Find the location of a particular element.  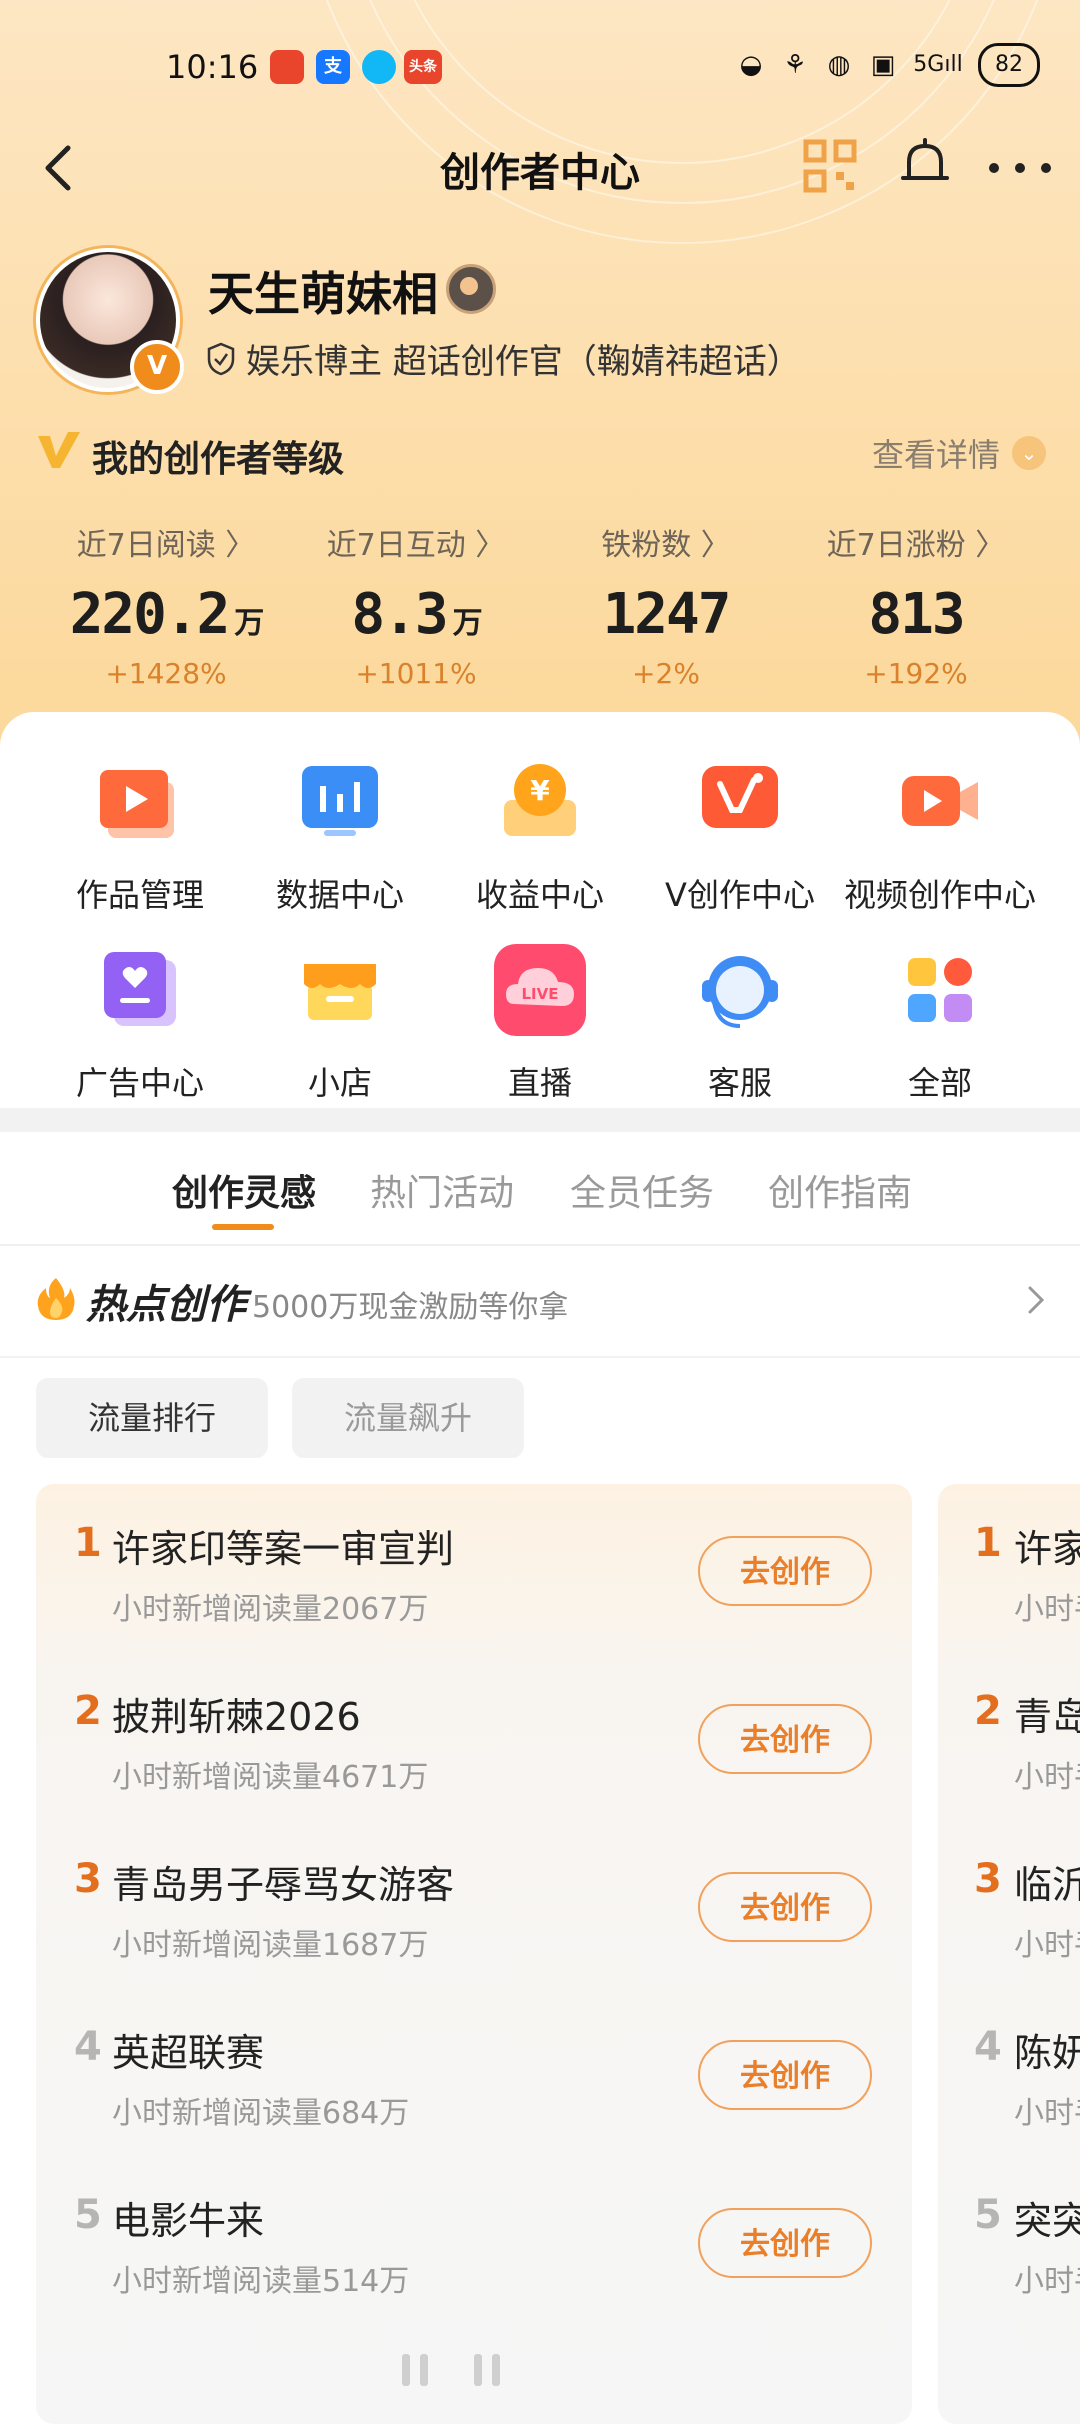

qq-icon is located at coordinates (379, 67).